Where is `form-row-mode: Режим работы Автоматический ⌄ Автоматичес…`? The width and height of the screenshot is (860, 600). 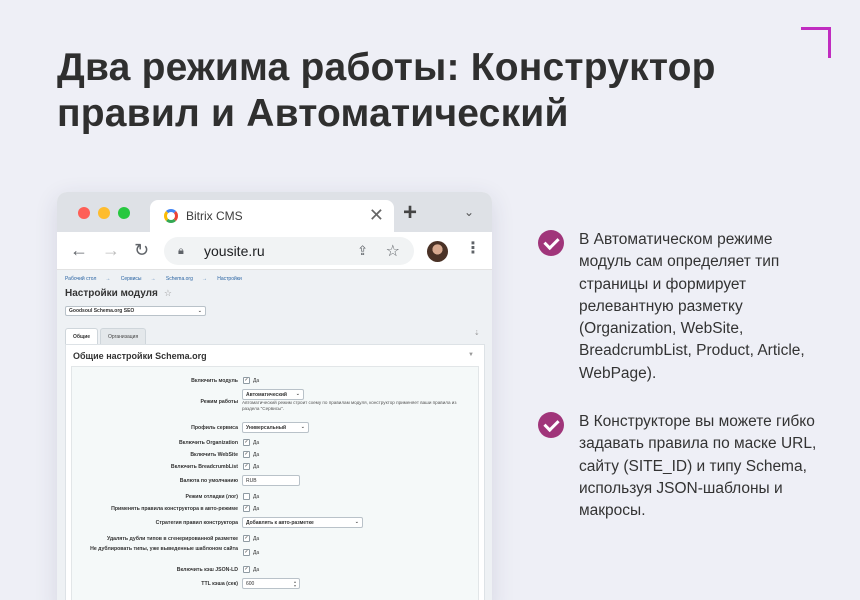
form-row-mode: Режим работы Автоматический ⌄ Автоматичес… is located at coordinates (276, 400).